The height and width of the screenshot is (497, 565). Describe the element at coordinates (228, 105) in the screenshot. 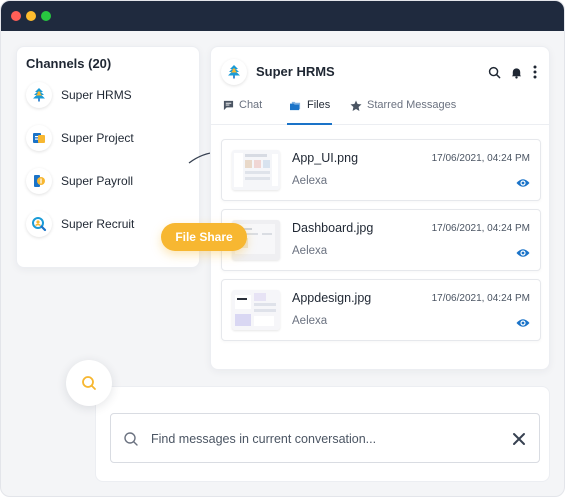

I see `chat-icon` at that location.